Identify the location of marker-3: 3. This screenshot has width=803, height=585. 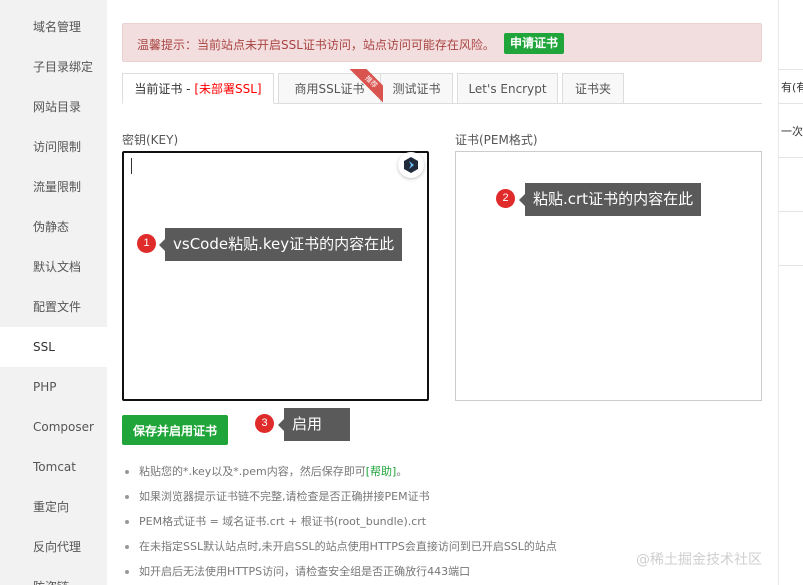
(264, 423).